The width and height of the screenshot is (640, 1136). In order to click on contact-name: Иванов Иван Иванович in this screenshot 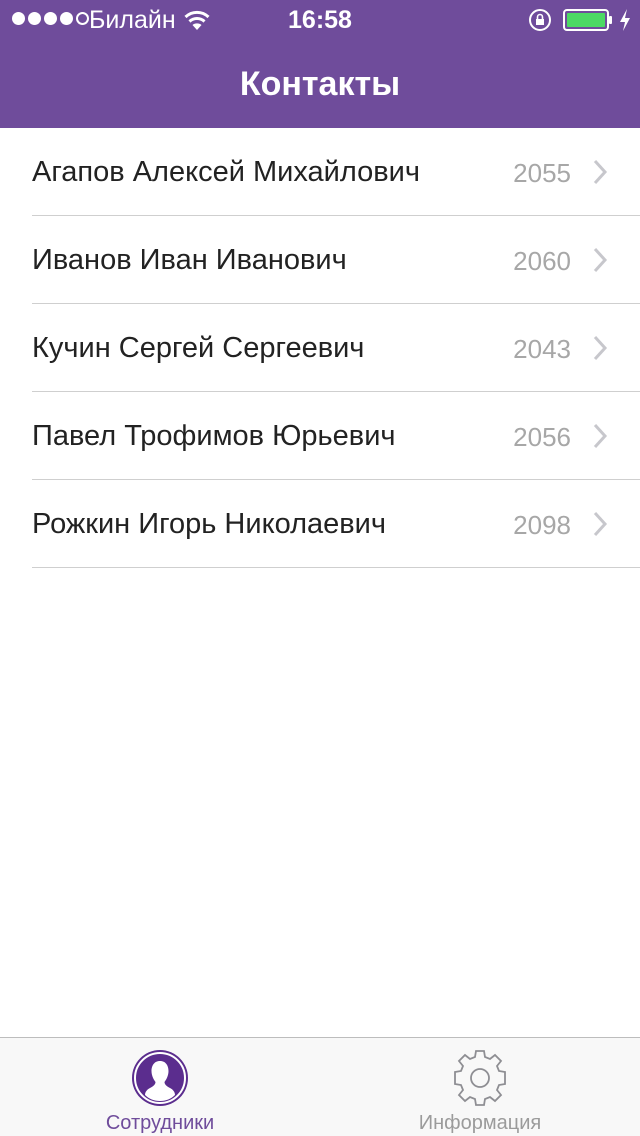, I will do `click(189, 260)`.